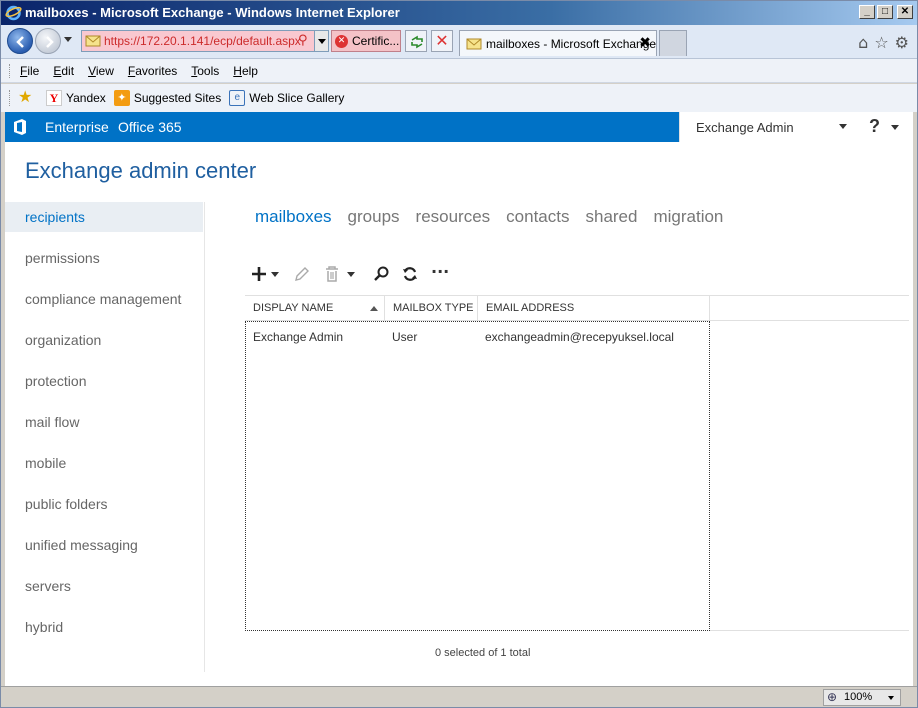  Describe the element at coordinates (150, 127) in the screenshot. I see `office365-link: Office 365` at that location.